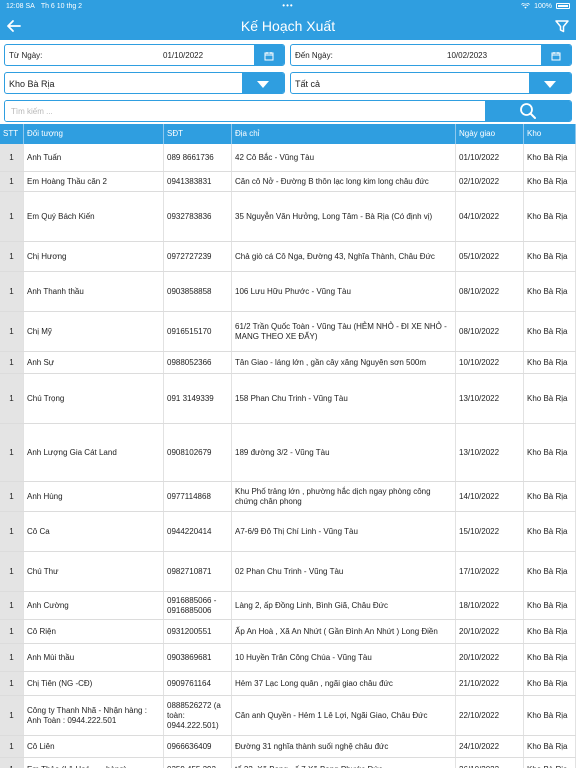  Describe the element at coordinates (490, 715) in the screenshot. I see `cell-date: 22/10/2022` at that location.